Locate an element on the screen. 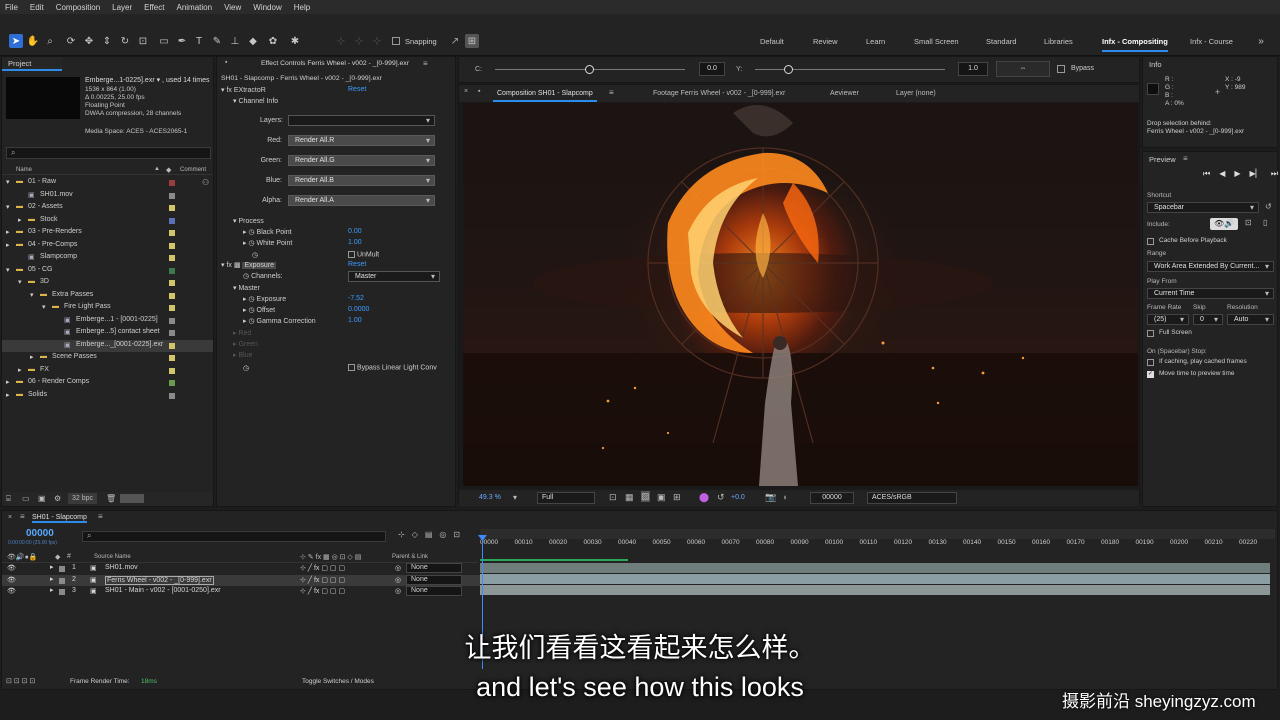 Image resolution: width=1280 pixels, height=720 pixels. draft-3d-icon: ⊹ is located at coordinates (401, 534).